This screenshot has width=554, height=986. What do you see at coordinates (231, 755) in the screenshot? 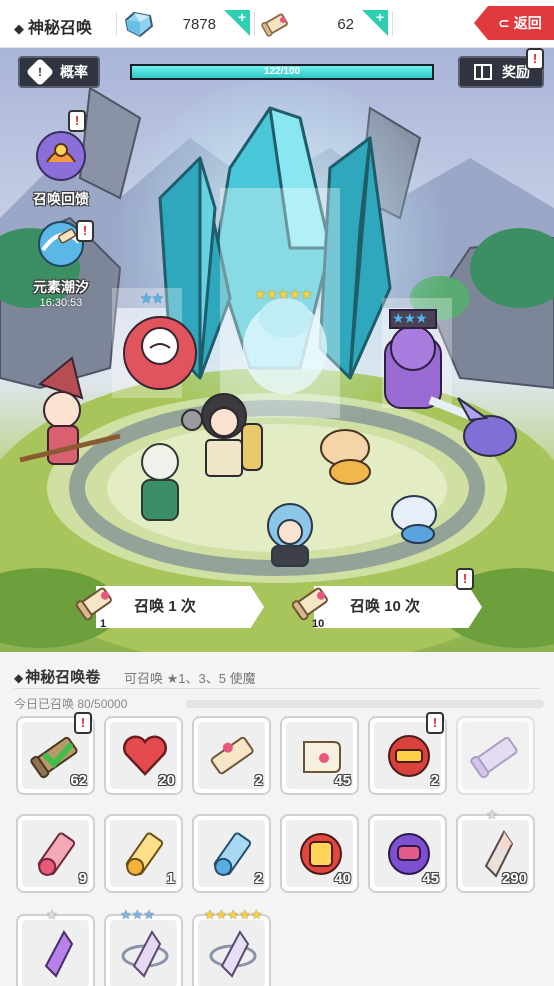
I see `ribbon-scroll-slot: 2` at bounding box center [231, 755].